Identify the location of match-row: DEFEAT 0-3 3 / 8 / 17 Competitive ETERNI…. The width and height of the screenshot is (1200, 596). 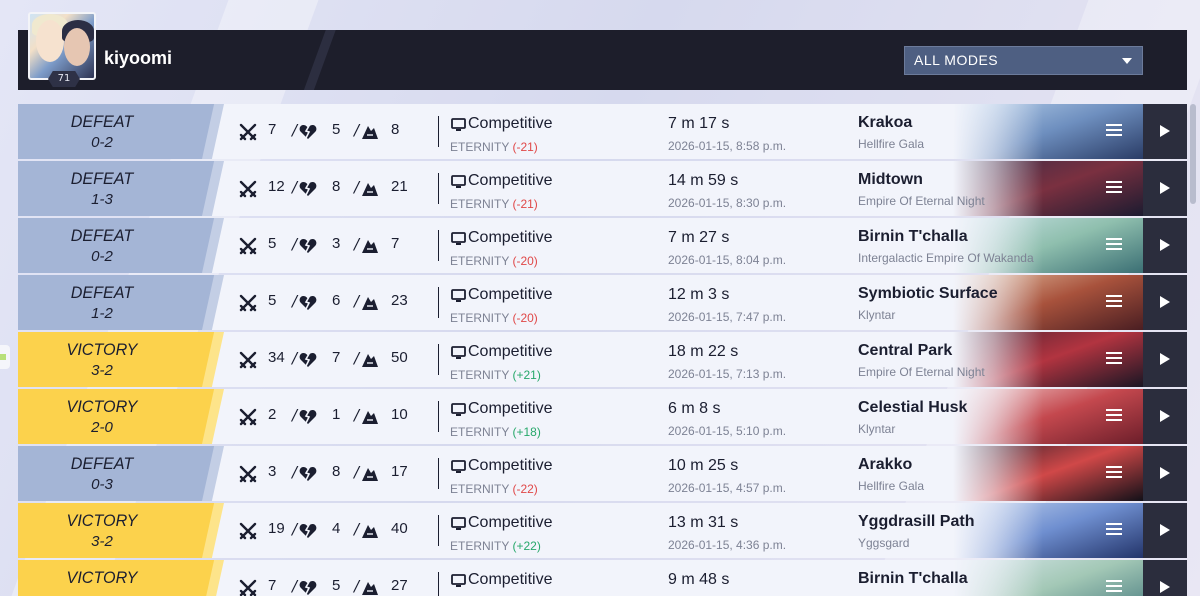
(602, 473).